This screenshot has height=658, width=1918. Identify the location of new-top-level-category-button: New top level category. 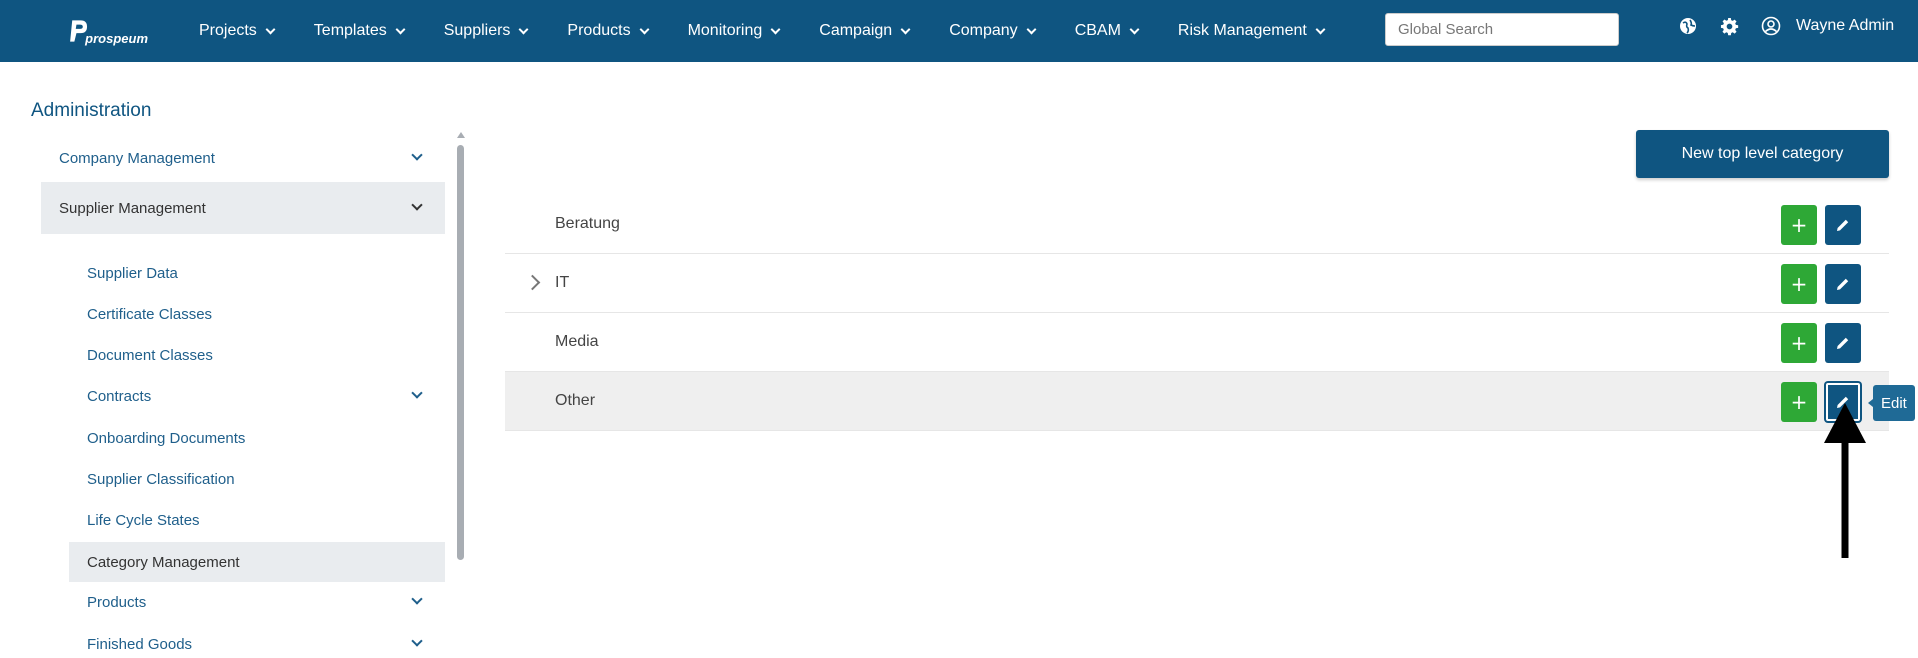
(1762, 154).